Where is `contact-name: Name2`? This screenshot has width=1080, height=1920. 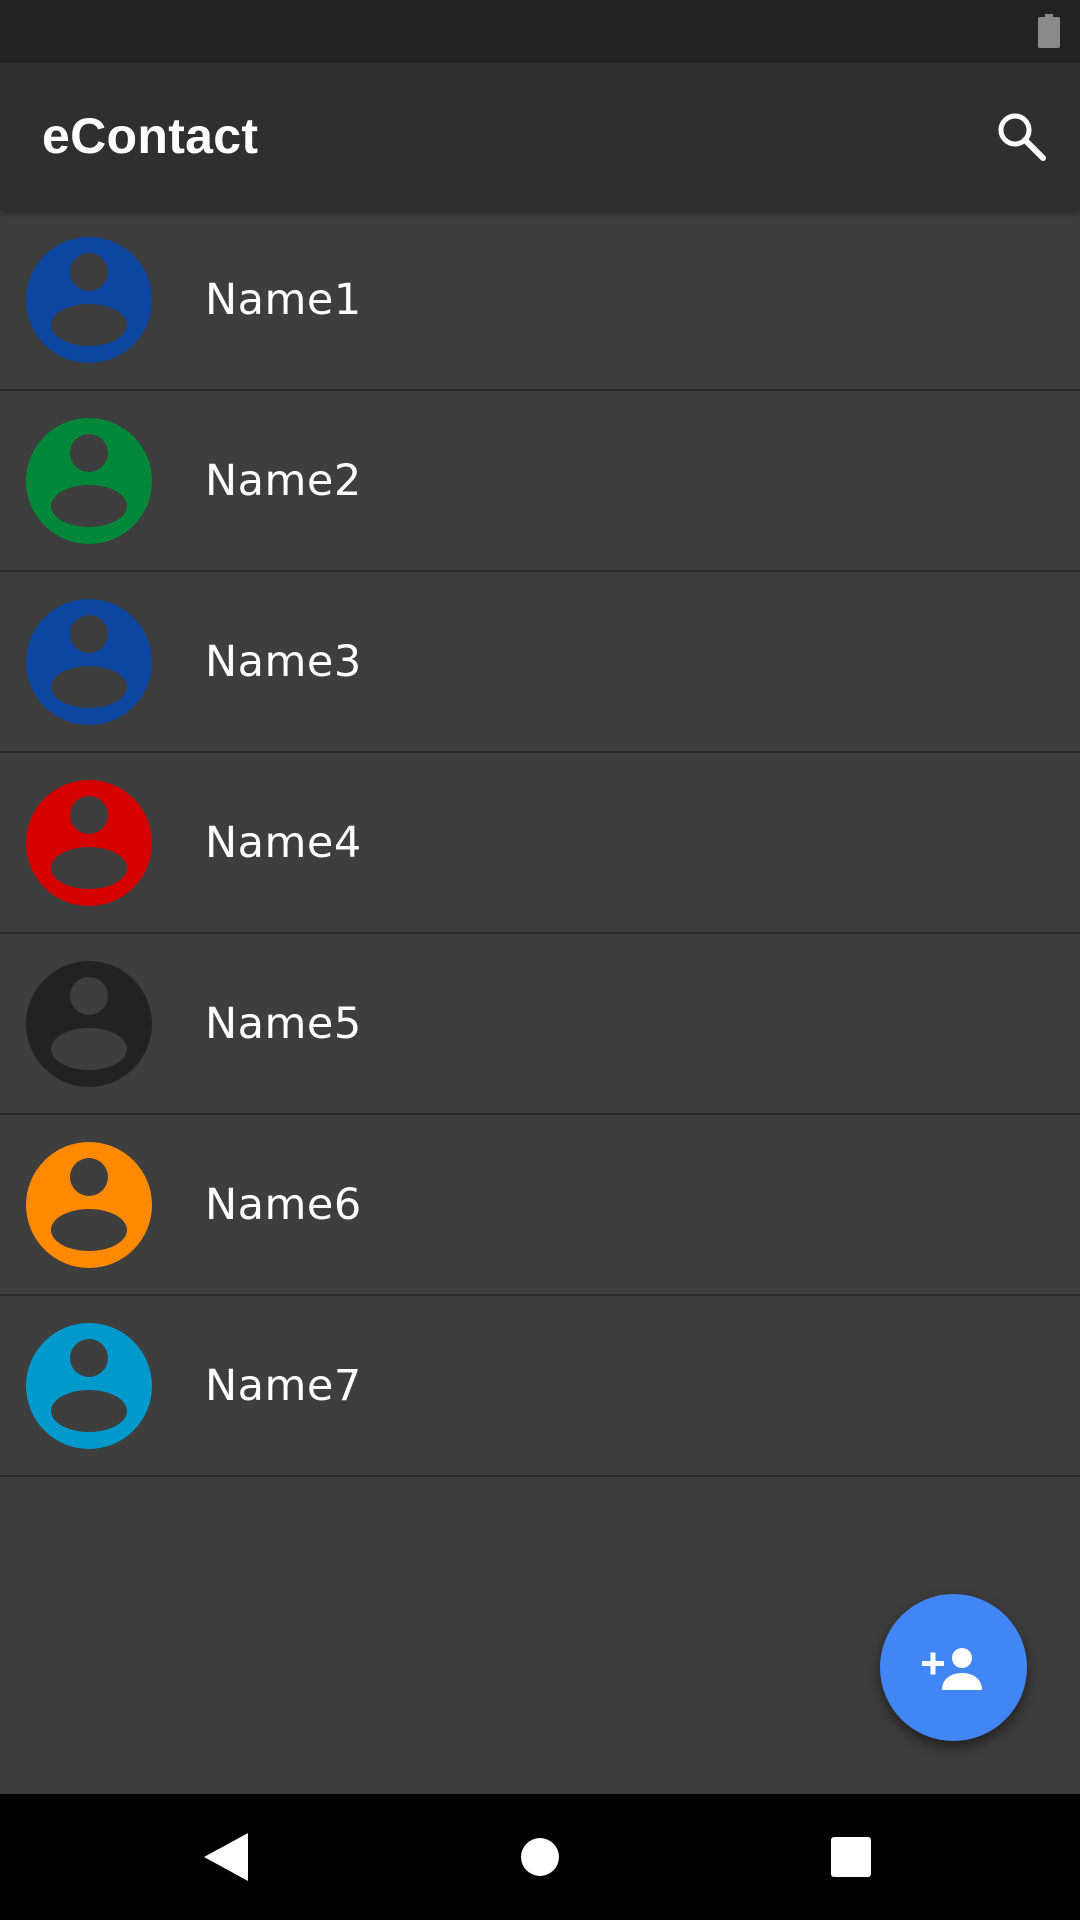
contact-name: Name2 is located at coordinates (283, 481).